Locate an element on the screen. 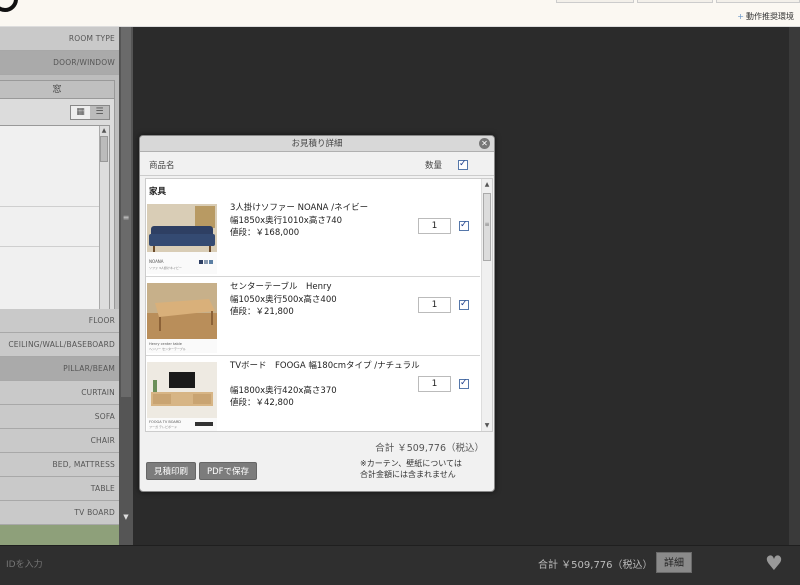 This screenshot has height=585, width=800. recommended-env-link: + 動作推奨環境 is located at coordinates (765, 16).